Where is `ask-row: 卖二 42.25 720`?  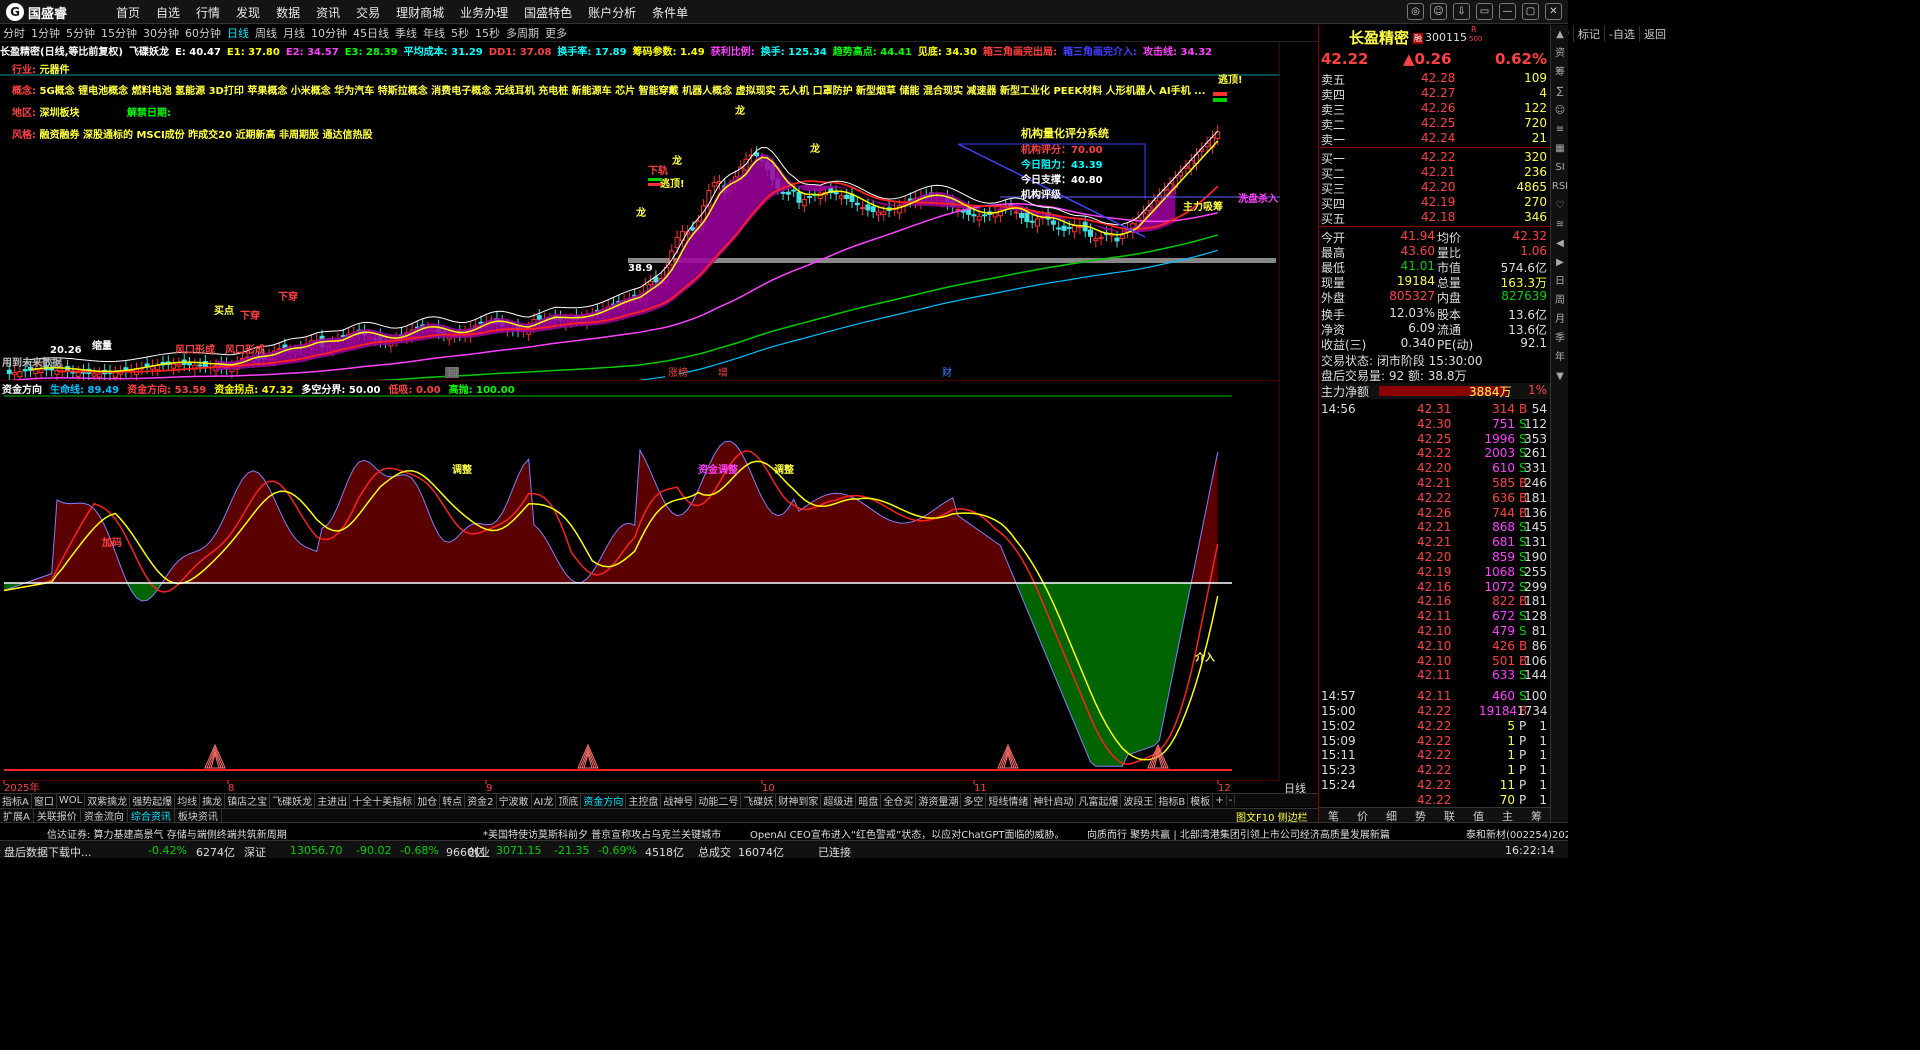 ask-row: 卖二 42.25 720 is located at coordinates (1435, 124).